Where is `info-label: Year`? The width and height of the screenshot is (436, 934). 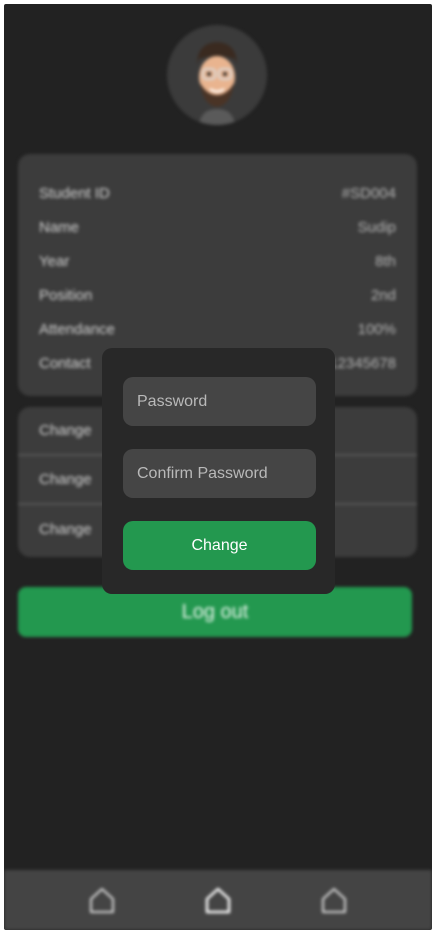 info-label: Year is located at coordinates (54, 261).